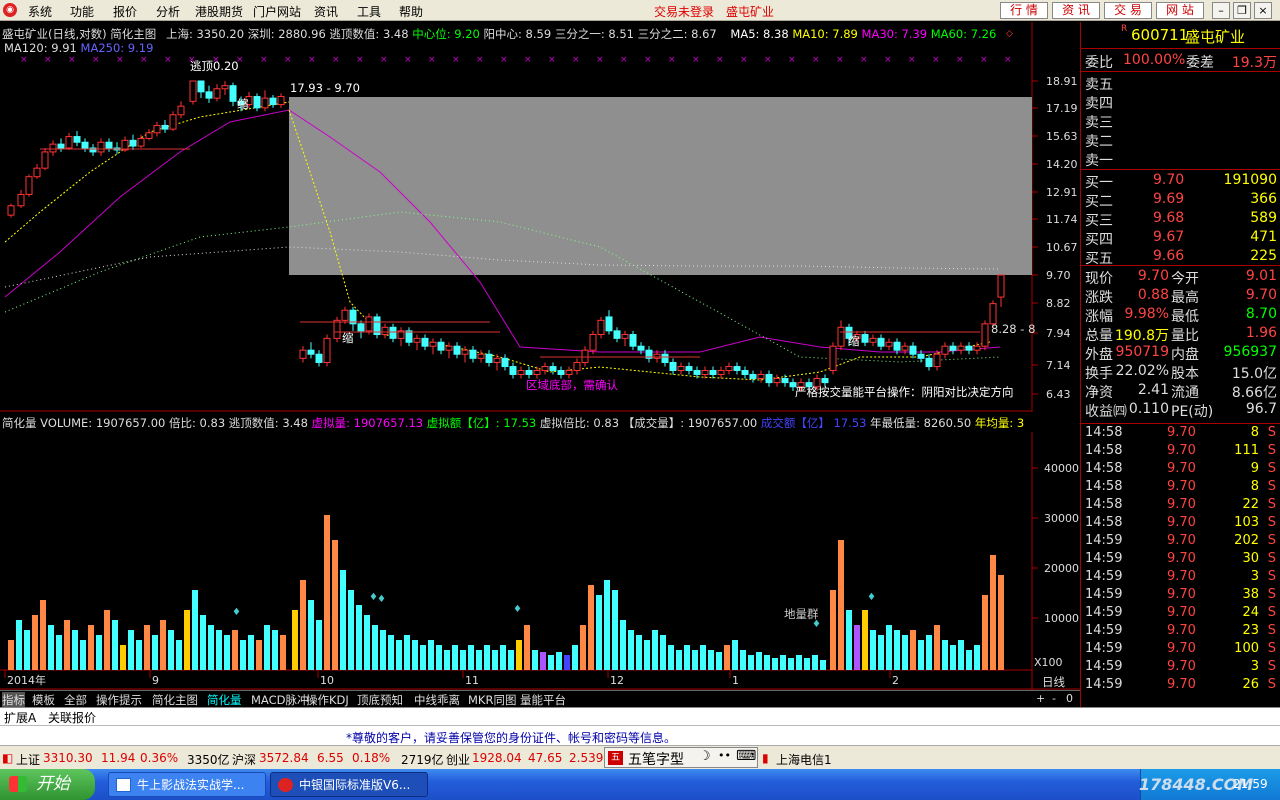  Describe the element at coordinates (1242, 10) in the screenshot. I see `restore-icon: ❐` at that location.